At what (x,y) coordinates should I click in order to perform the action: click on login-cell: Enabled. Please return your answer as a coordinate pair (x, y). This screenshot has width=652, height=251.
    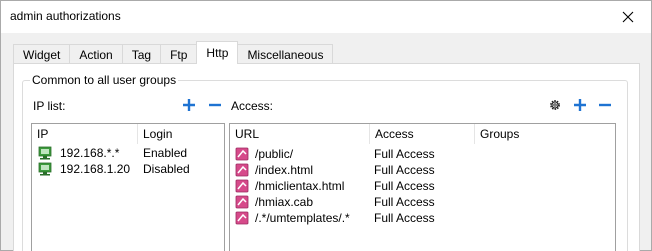
    Looking at the image, I should click on (165, 153).